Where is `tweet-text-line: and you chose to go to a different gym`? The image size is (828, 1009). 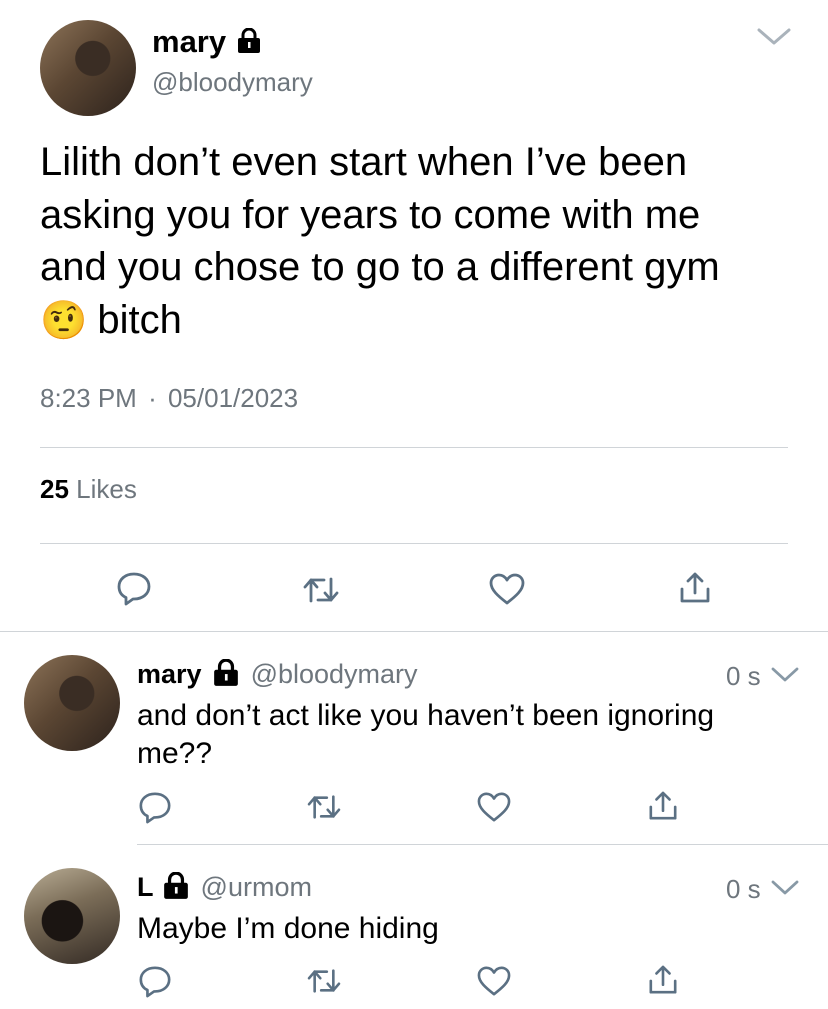
tweet-text-line: and you chose to go to a different gym is located at coordinates (380, 267).